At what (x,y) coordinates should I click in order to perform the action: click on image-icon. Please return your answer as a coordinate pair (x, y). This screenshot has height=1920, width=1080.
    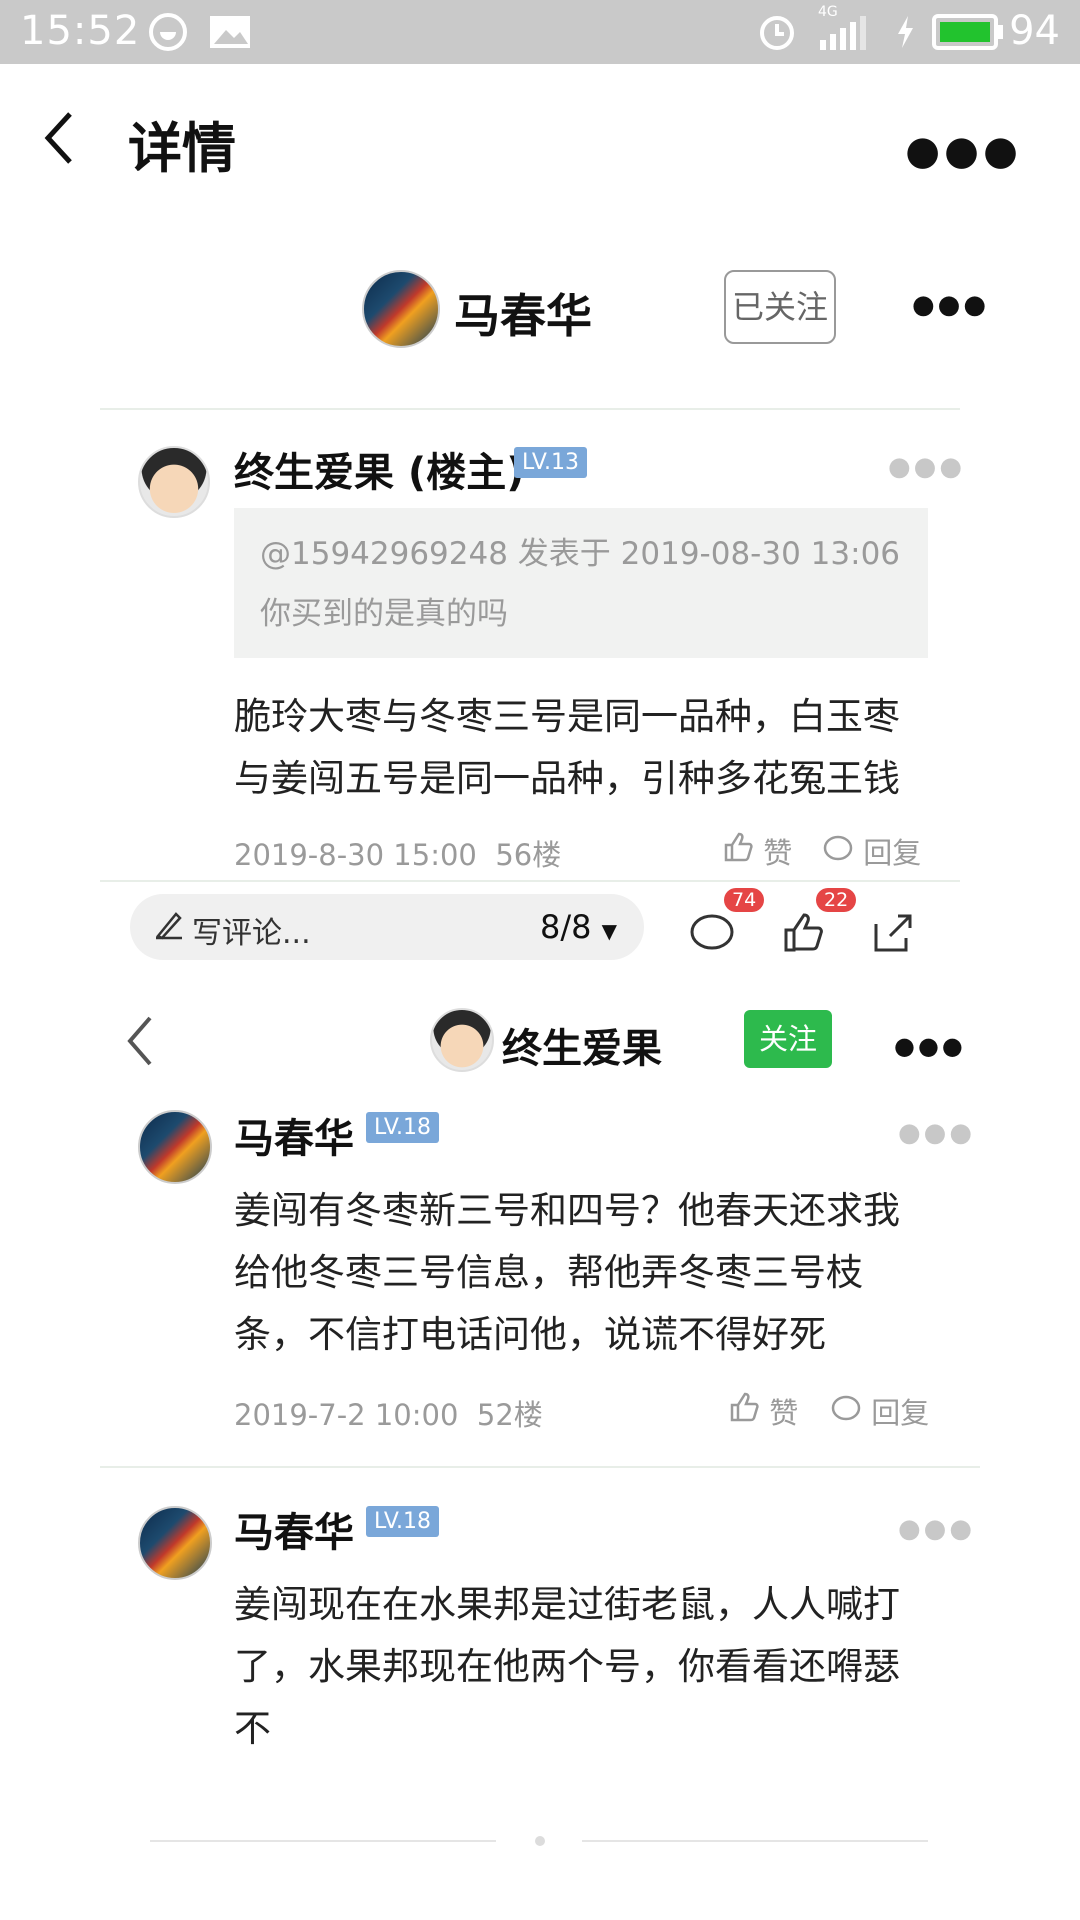
    Looking at the image, I should click on (230, 34).